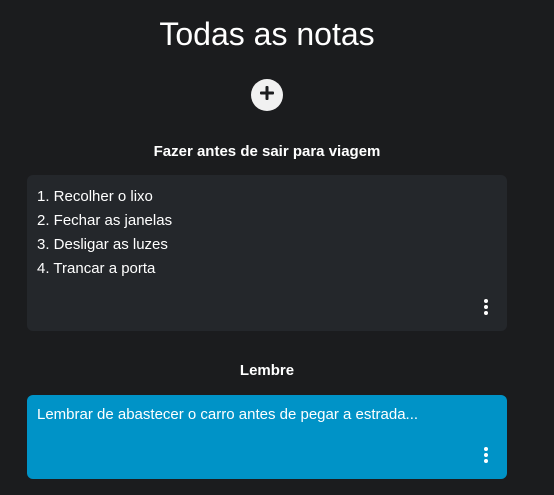  I want to click on page-title: Todas as notas, so click(267, 34).